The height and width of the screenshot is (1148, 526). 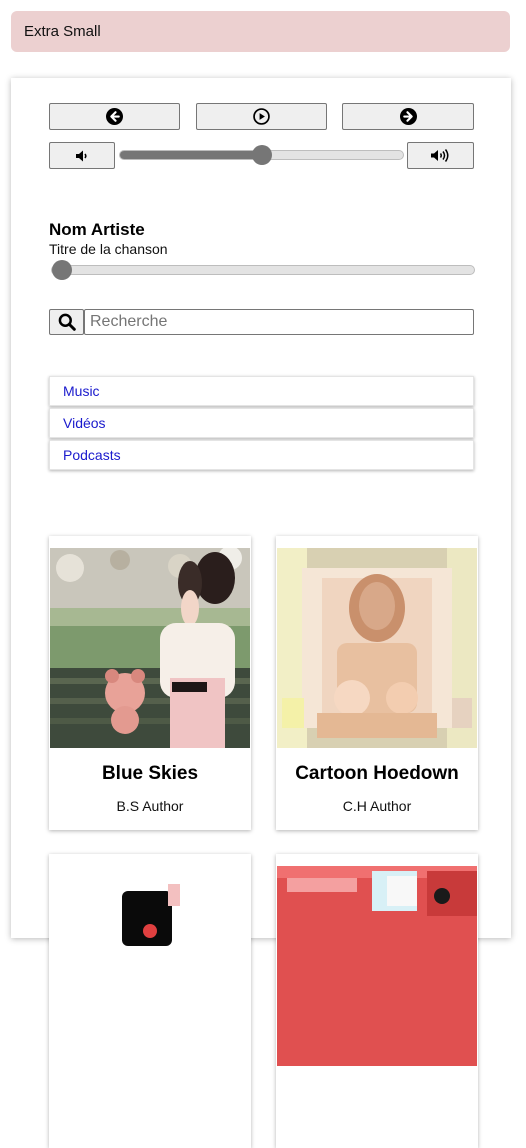 I want to click on volume-slider, so click(x=261, y=155).